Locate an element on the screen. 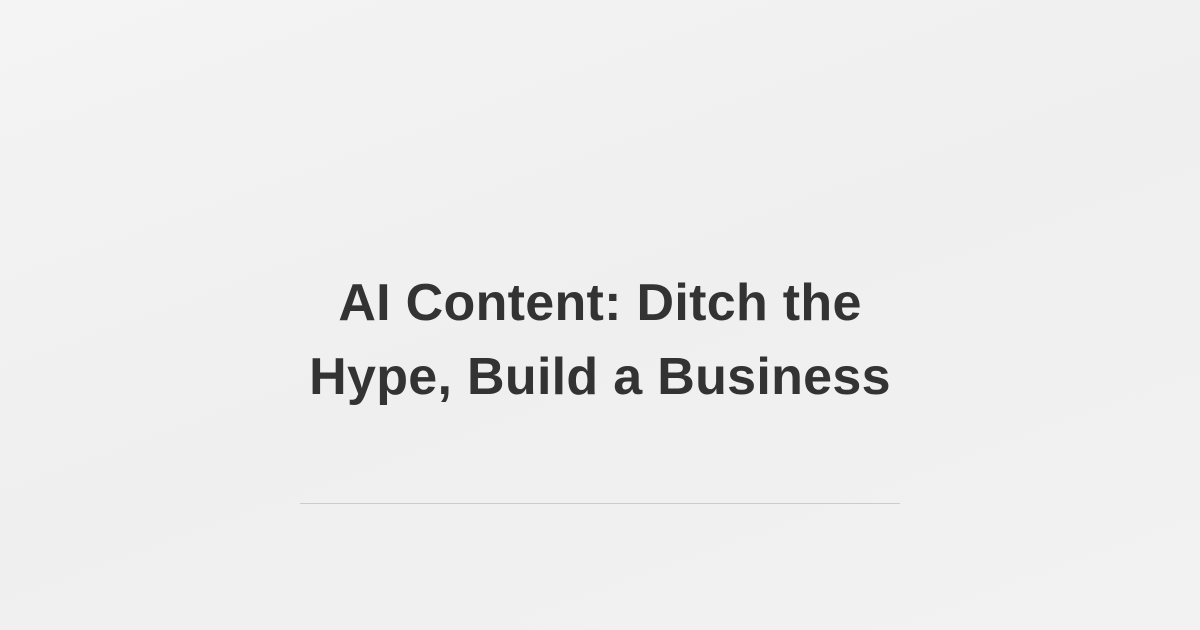  title-line-2: Hype, Build a Business is located at coordinates (600, 377).